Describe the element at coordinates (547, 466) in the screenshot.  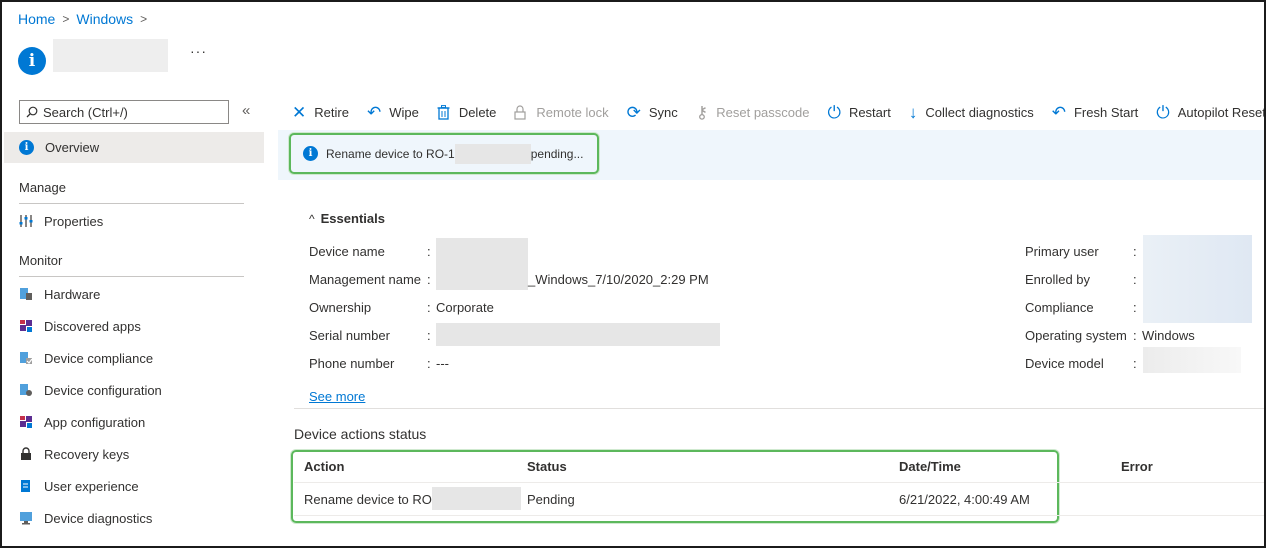
I see `column-header-status: Status` at that location.